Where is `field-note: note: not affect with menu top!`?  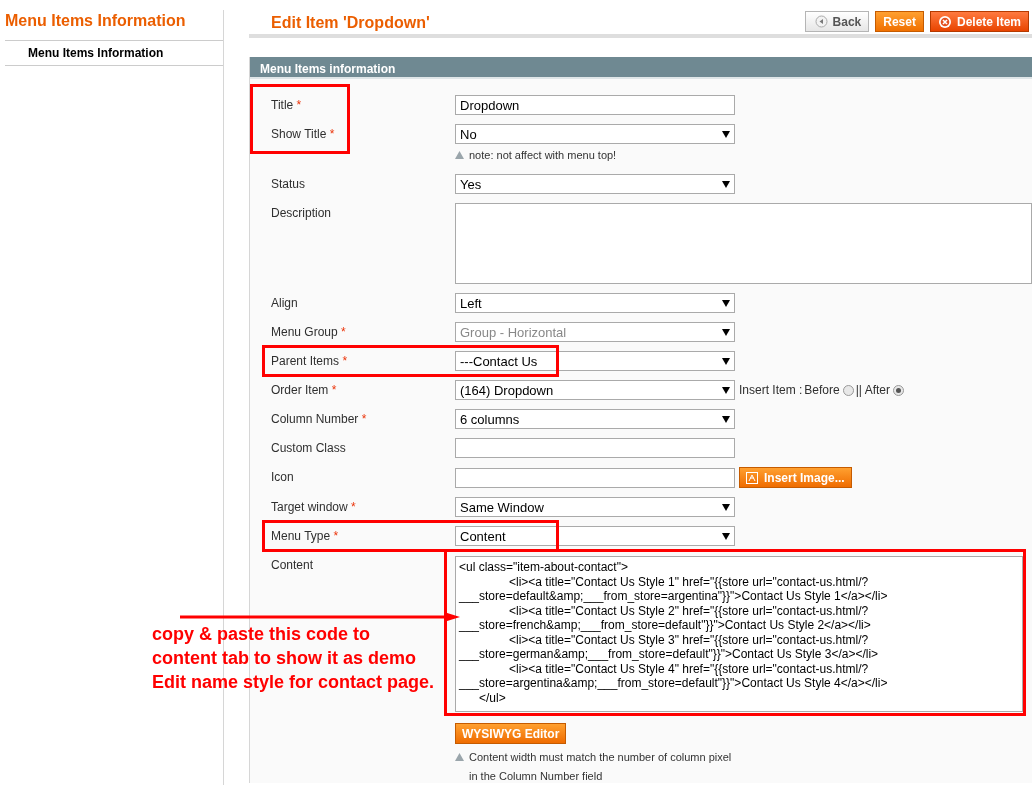 field-note: note: not affect with menu top! is located at coordinates (543, 155).